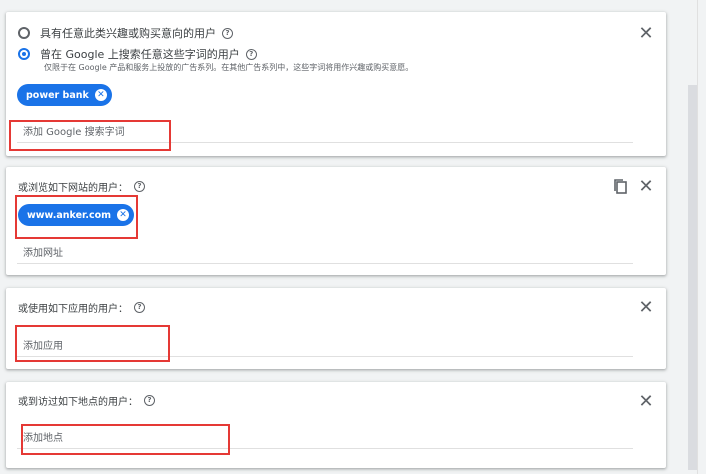  I want to click on app-input: 添加应用, so click(325, 347).